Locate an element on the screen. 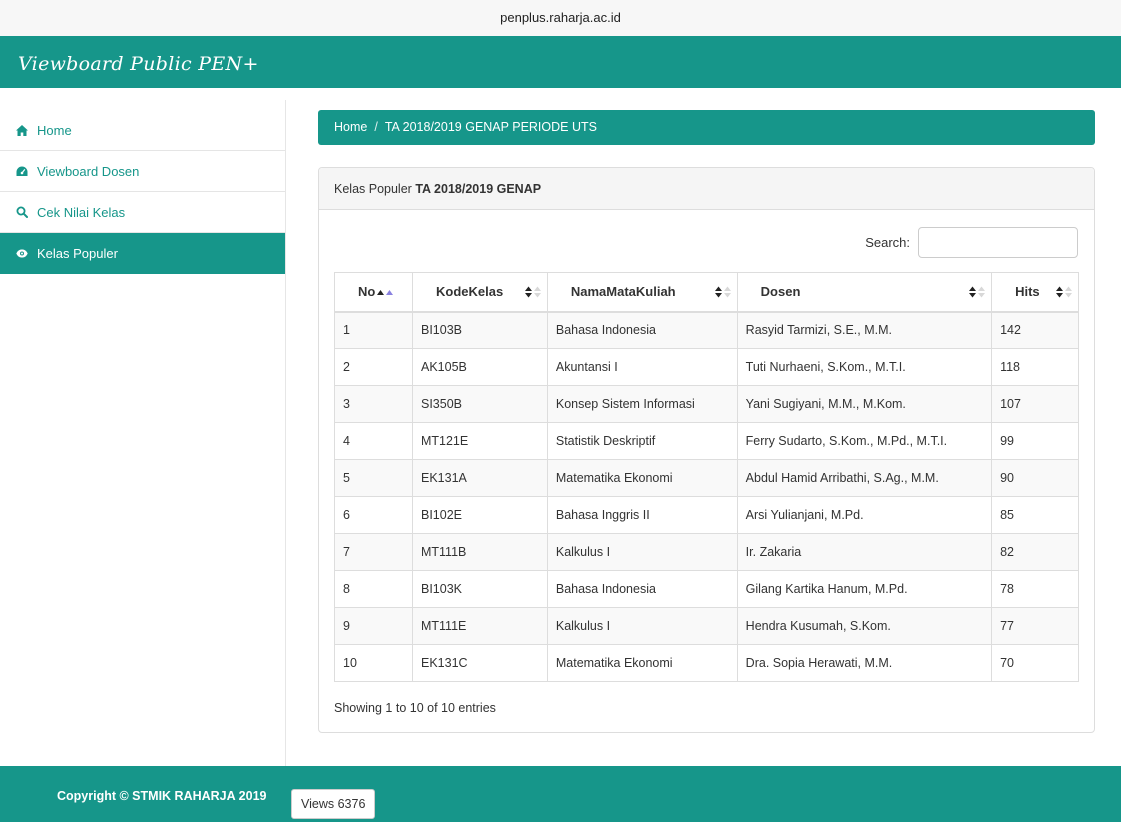  cell-dosen: Yani Sugiyani, M.M., M.Kom. is located at coordinates (864, 404).